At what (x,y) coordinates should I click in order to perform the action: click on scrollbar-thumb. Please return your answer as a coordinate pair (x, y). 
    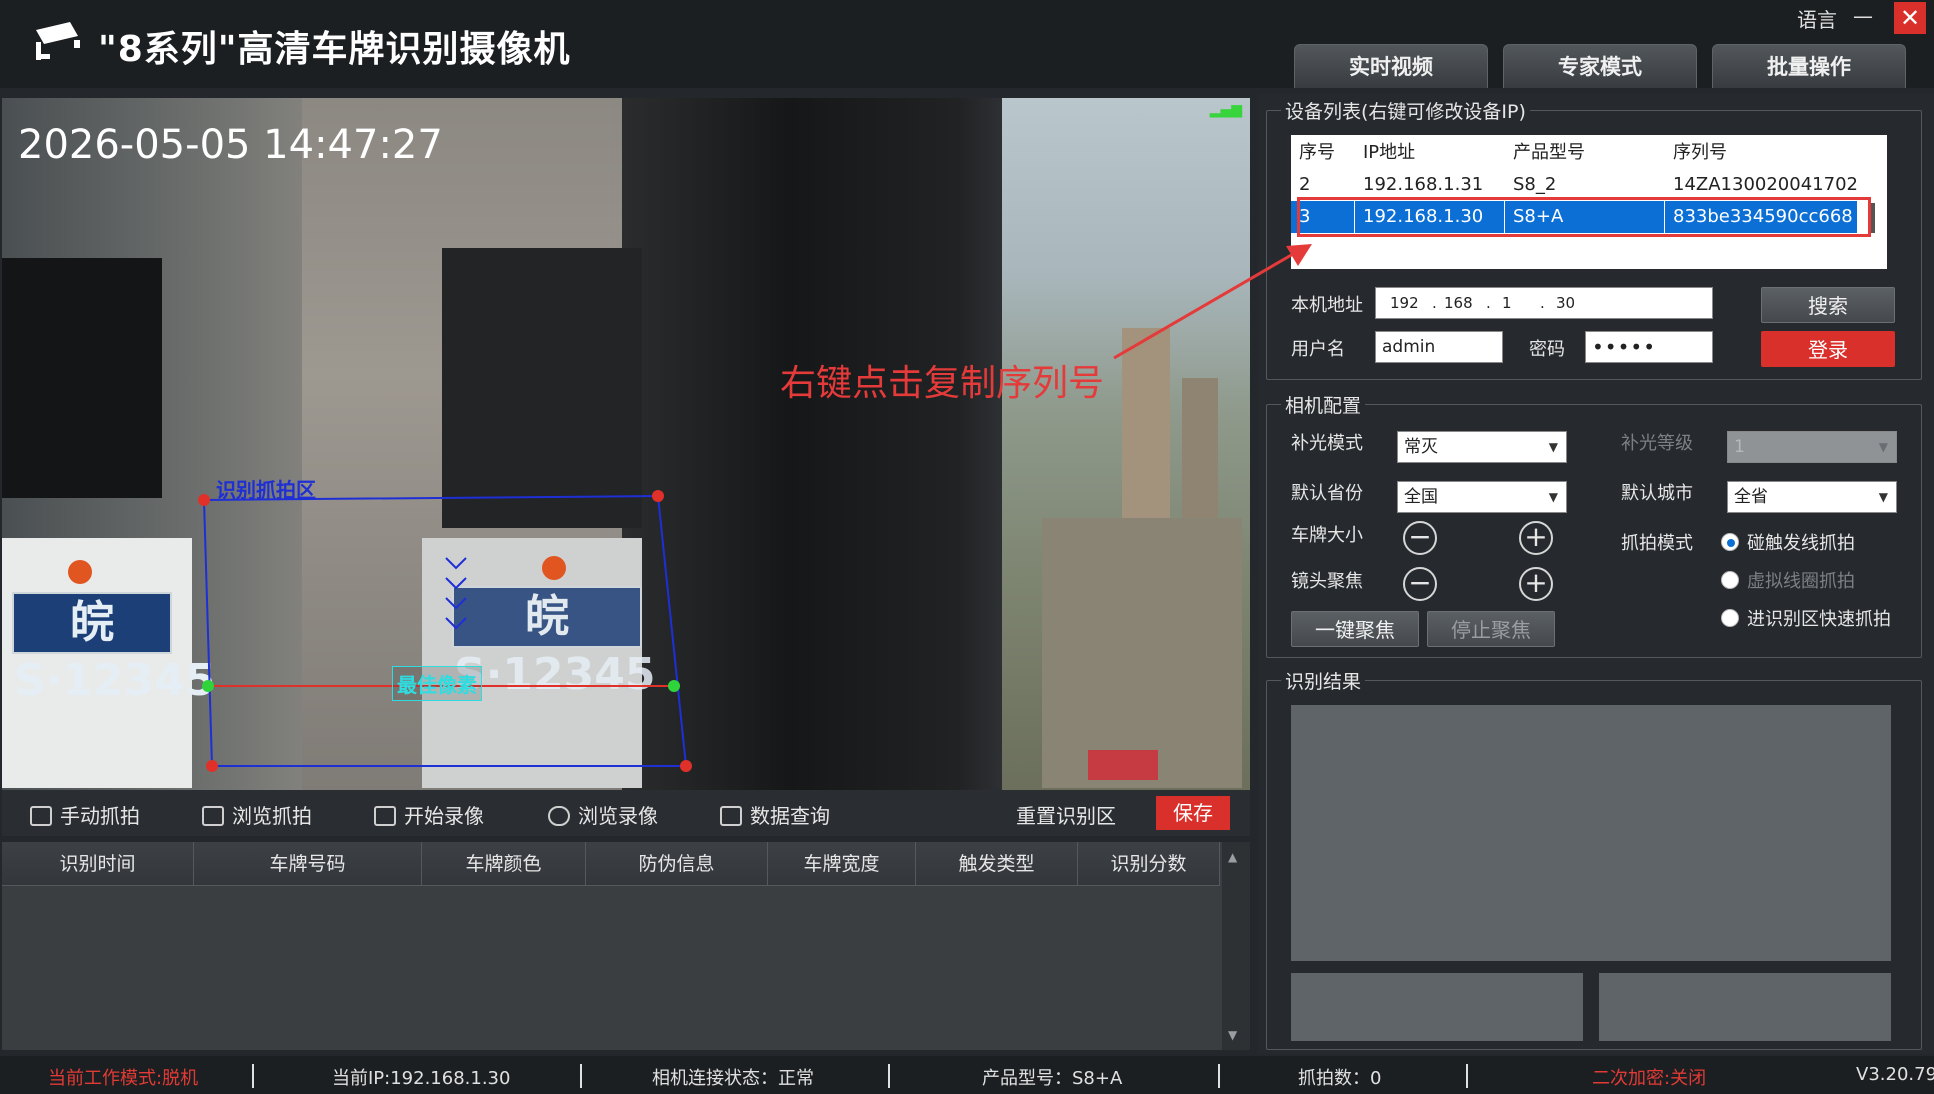
    Looking at the image, I should click on (1873, 218).